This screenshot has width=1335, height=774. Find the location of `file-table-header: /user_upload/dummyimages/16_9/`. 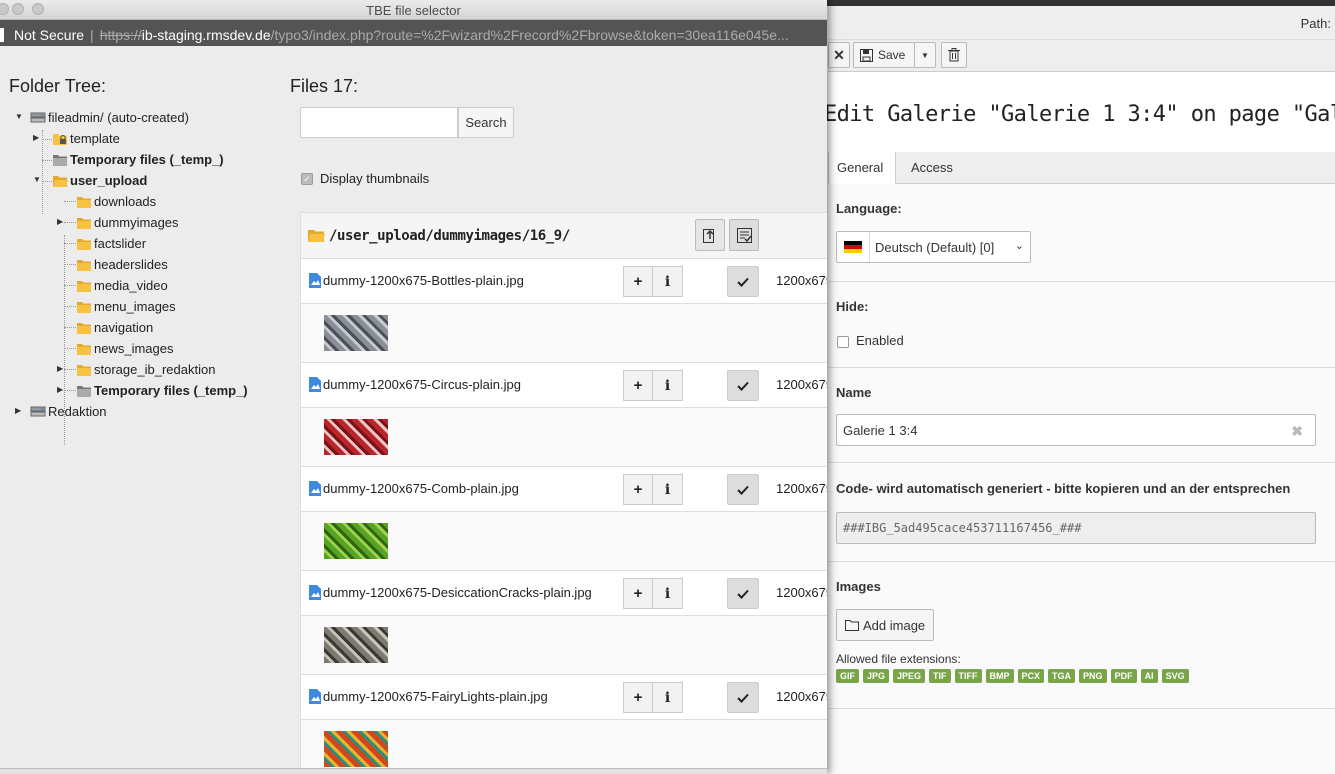

file-table-header: /user_upload/dummyimages/16_9/ is located at coordinates (564, 236).